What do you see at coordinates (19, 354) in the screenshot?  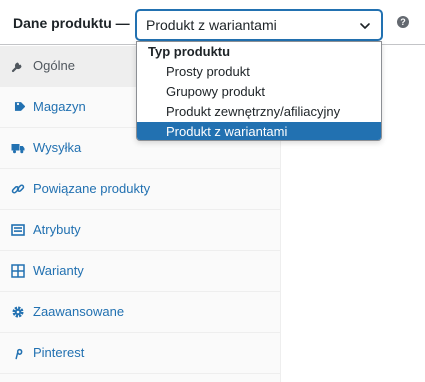 I see `pinterest-icon` at bounding box center [19, 354].